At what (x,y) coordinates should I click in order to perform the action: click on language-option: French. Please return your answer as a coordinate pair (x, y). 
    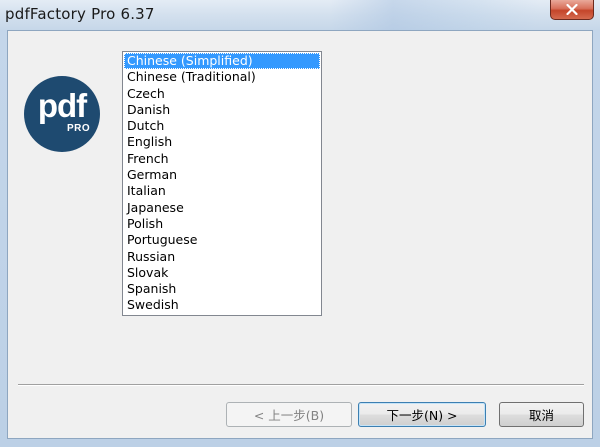
    Looking at the image, I should click on (222, 159).